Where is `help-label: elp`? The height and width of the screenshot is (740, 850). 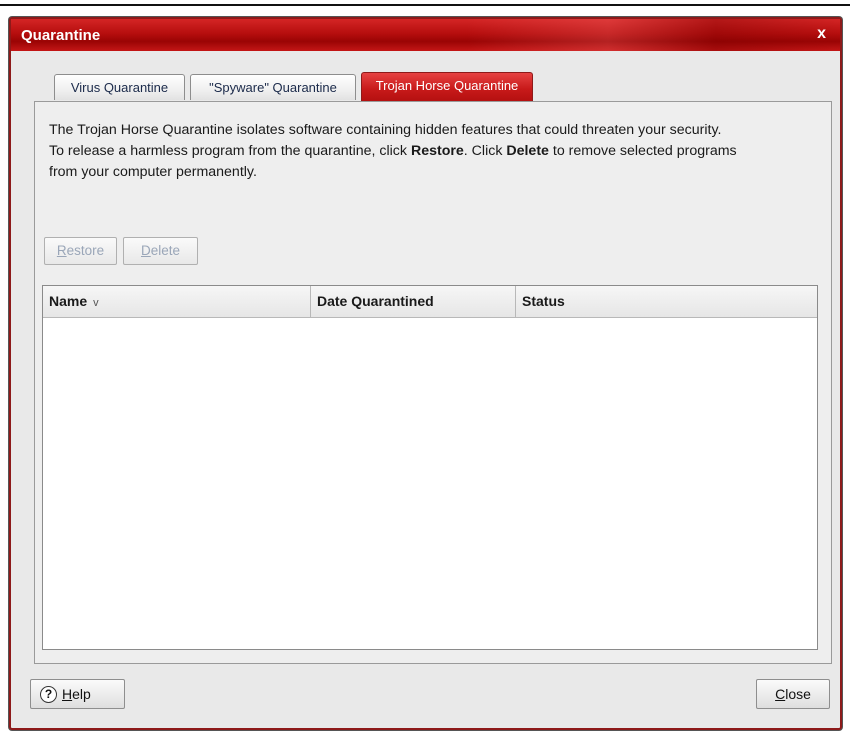
help-label: elp is located at coordinates (81, 694).